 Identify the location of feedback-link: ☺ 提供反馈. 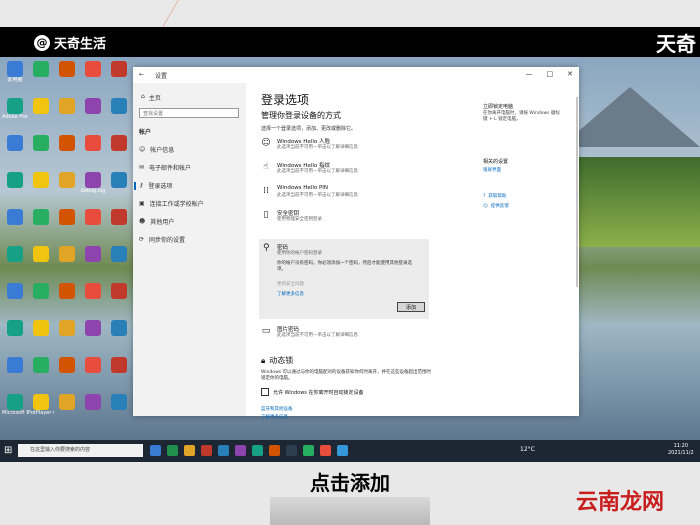
(496, 206).